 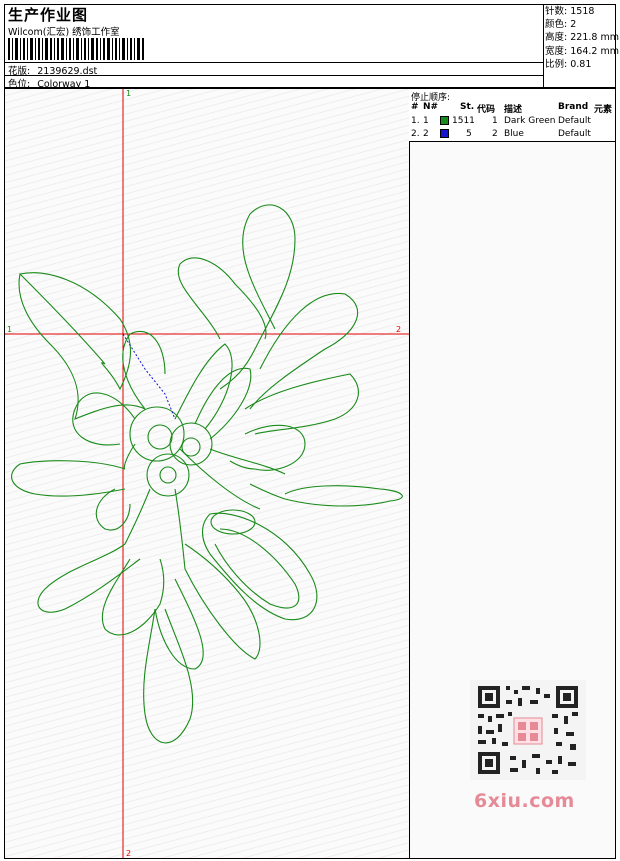 I want to click on axis-label-top: 1, so click(x=128, y=93).